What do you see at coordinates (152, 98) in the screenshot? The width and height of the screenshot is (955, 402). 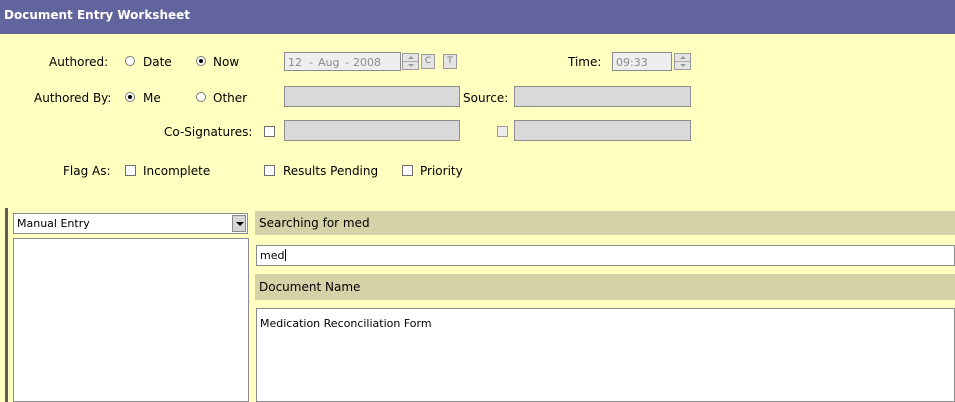 I see `authored-by-me-label: Me` at bounding box center [152, 98].